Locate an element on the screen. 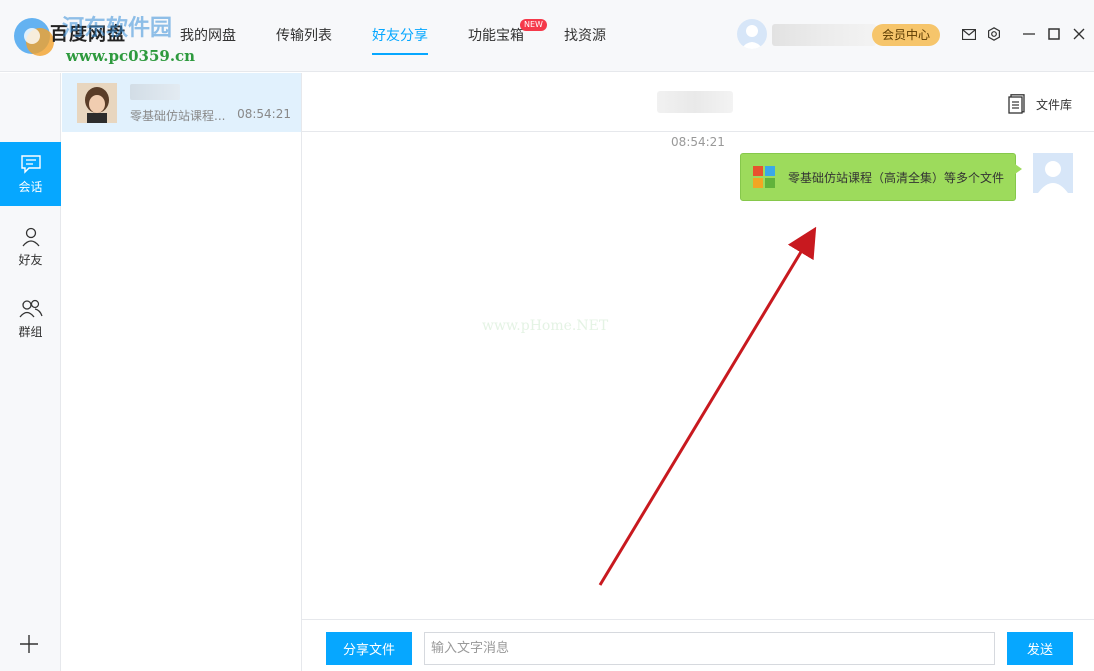 This screenshot has width=1094, height=671. minimize-icon is located at coordinates (1029, 34).